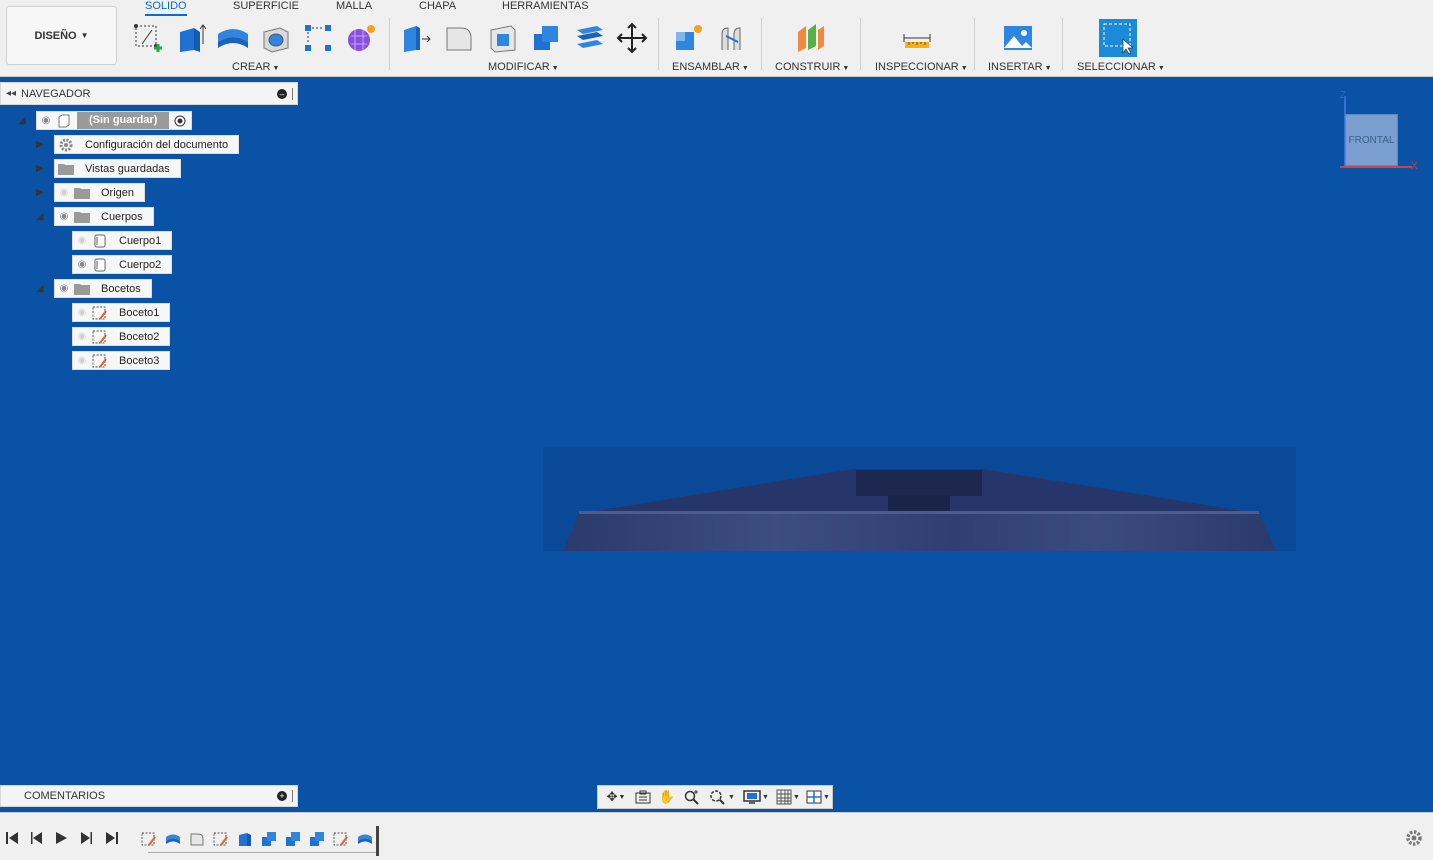 The height and width of the screenshot is (860, 1433). What do you see at coordinates (1020, 67) in the screenshot?
I see `insertar-menu: INSERTAR ▼` at bounding box center [1020, 67].